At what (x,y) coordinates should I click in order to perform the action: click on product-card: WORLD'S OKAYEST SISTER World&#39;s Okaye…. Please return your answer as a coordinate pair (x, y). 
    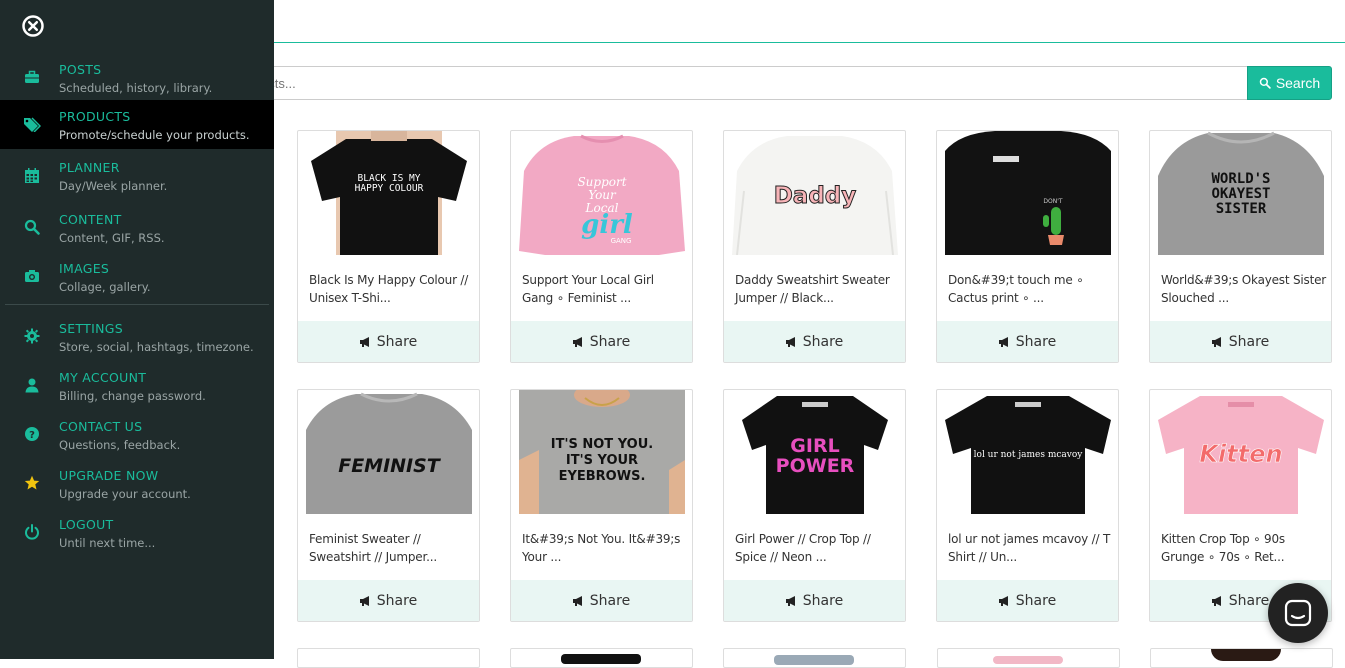
    Looking at the image, I should click on (1240, 246).